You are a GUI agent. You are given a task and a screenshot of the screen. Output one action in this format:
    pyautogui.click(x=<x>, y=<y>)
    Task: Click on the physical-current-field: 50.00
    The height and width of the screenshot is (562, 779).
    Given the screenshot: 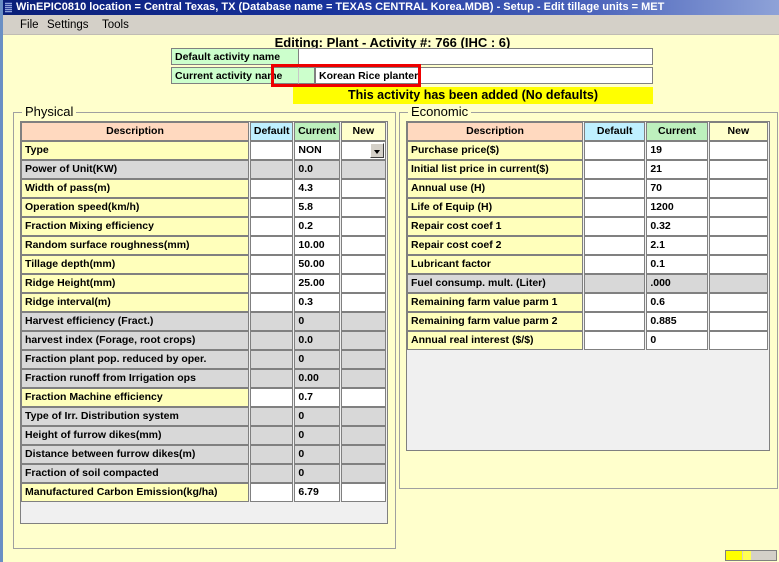 What is the action you would take?
    pyautogui.click(x=317, y=264)
    